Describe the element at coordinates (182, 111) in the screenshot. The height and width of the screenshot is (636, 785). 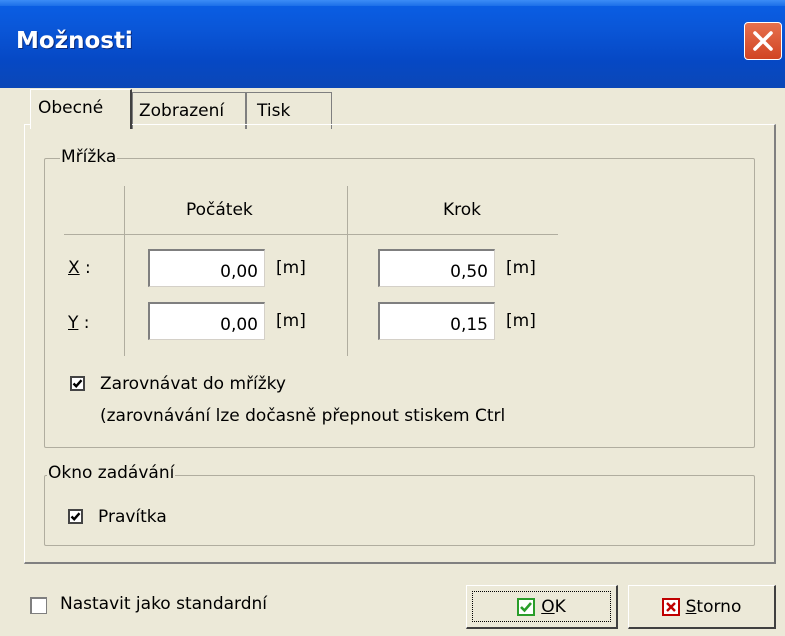
I see `tab-display-label: Zobrazení` at that location.